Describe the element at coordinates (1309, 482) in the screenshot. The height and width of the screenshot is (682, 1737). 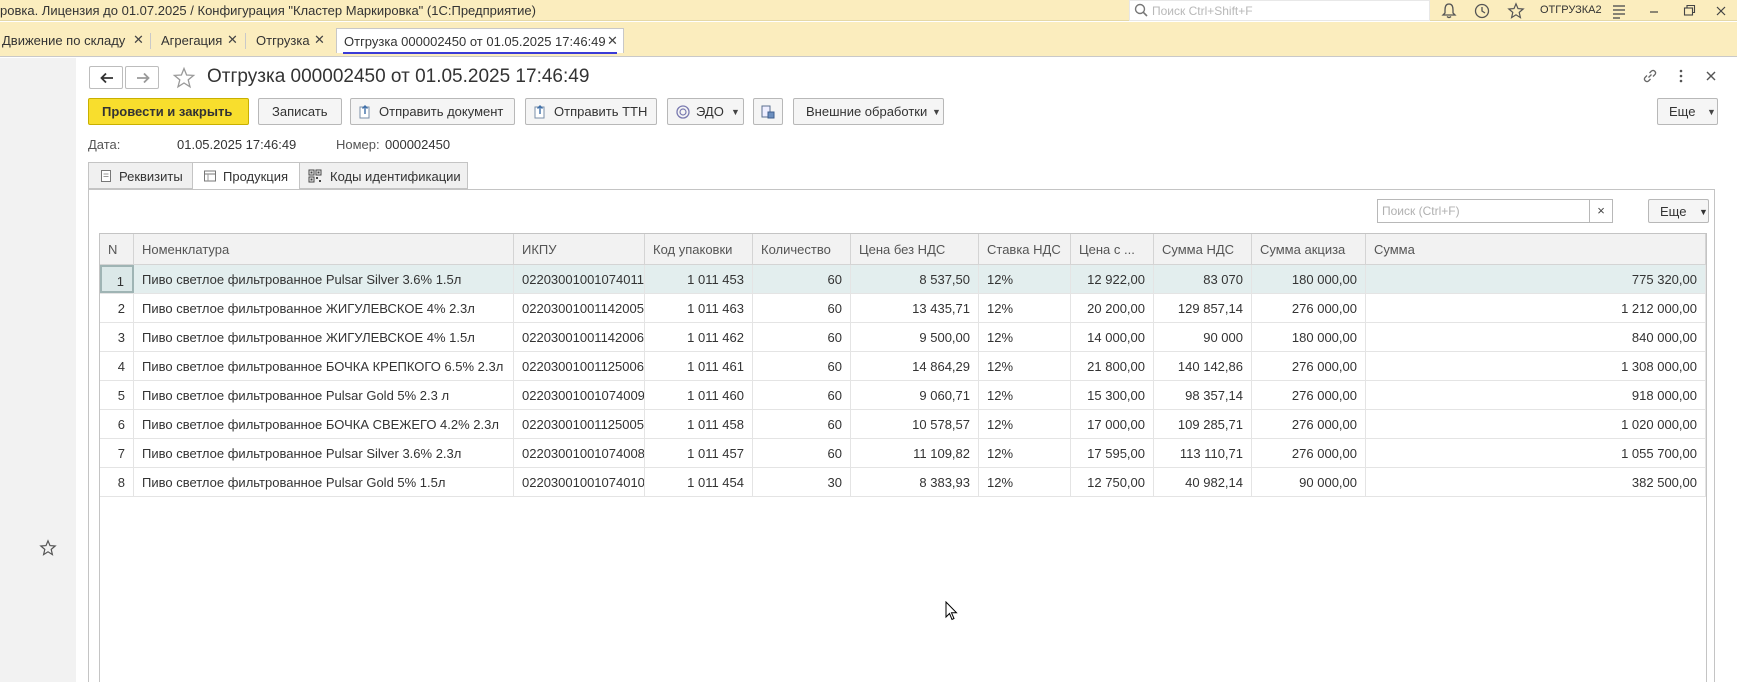
I see `table-cell: 90 000,00` at that location.